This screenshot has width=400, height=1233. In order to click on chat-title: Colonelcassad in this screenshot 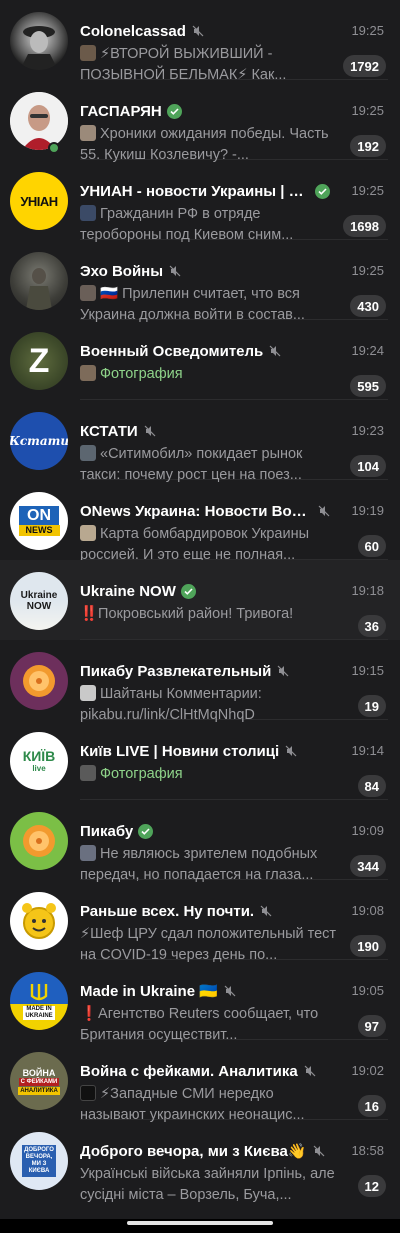, I will do `click(133, 31)`.